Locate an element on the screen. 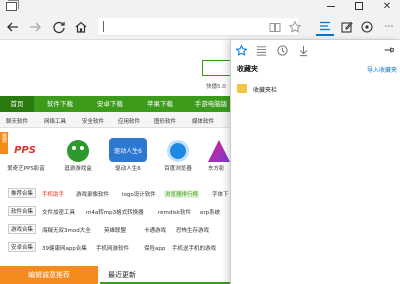 Image resolution: width=400 pixels, height=284 pixels. row-link: erp系统 is located at coordinates (210, 212).